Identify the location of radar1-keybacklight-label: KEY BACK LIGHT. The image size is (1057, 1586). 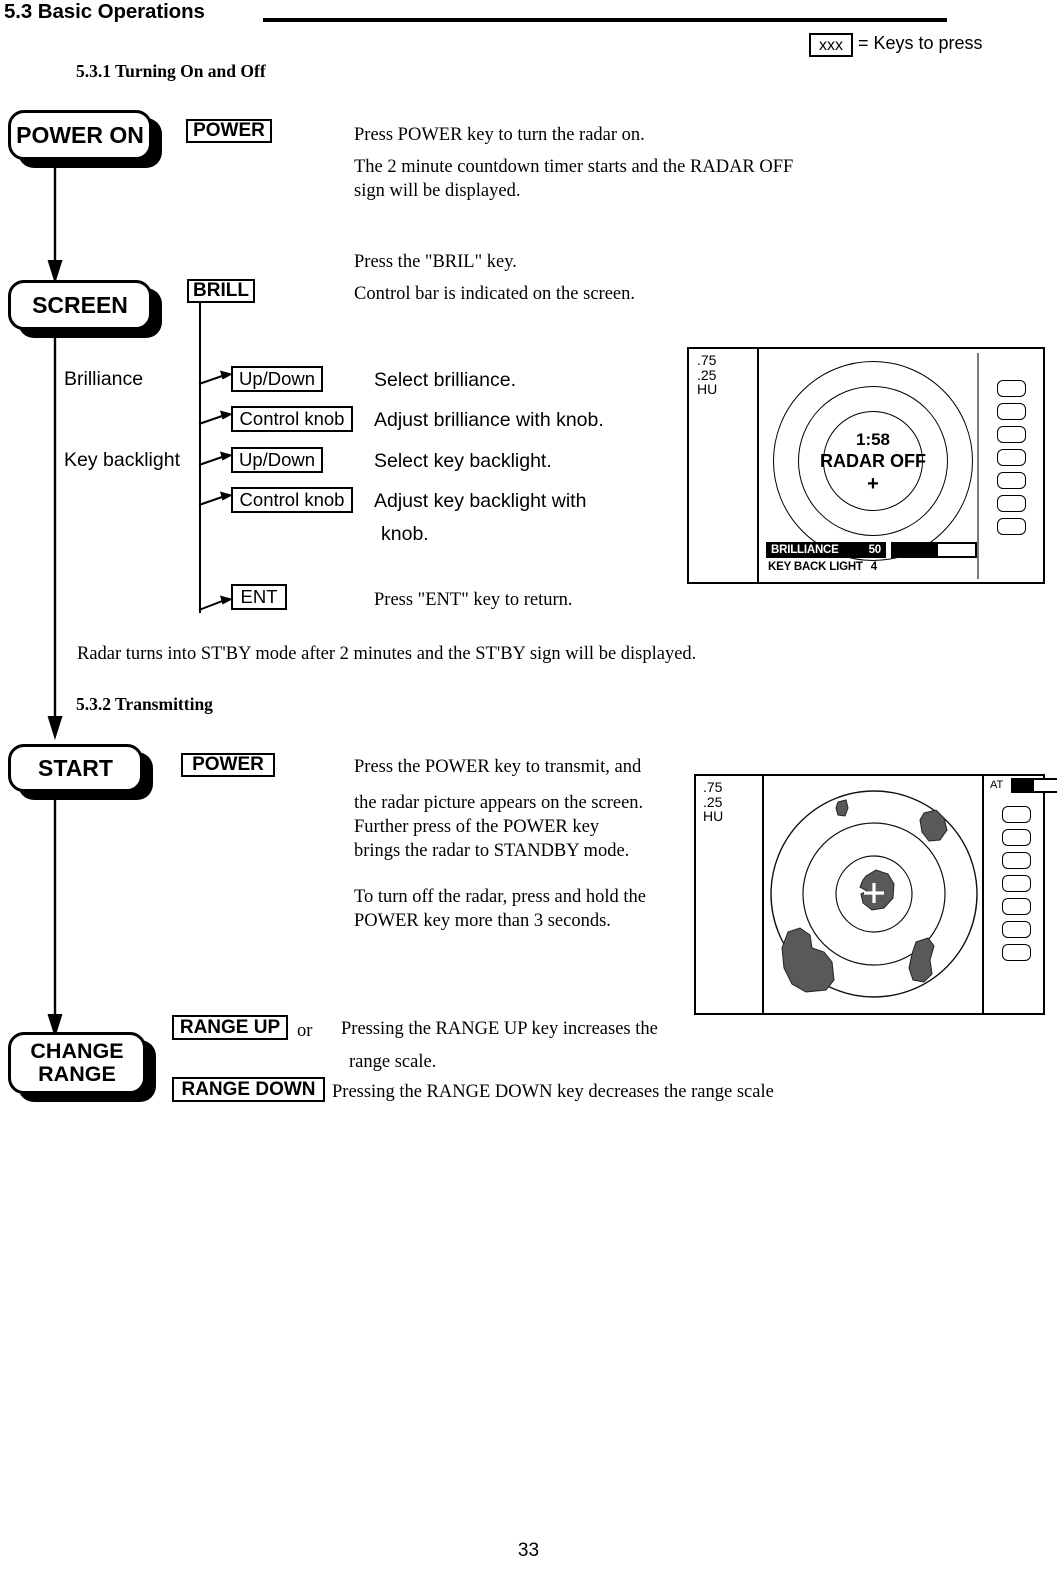
(815, 567).